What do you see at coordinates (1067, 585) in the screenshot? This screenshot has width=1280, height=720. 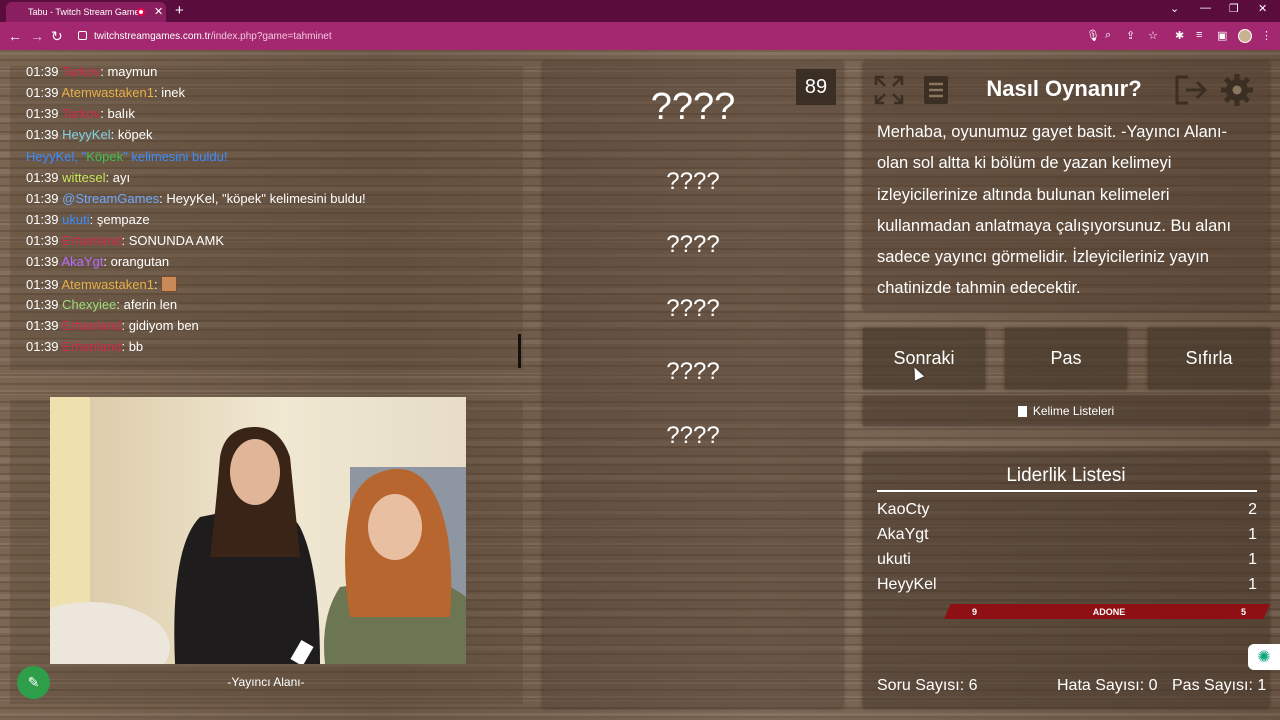 I see `leaderboard-row: HeyyKel 1` at bounding box center [1067, 585].